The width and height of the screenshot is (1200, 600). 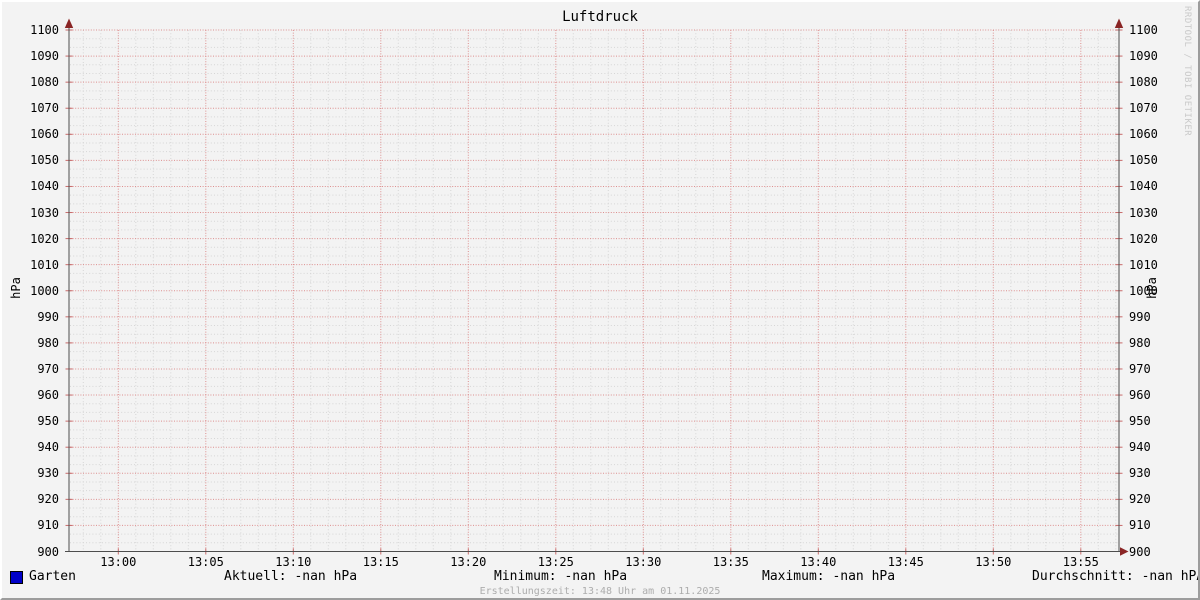 I want to click on y-axis-tick-label-left: 1000, so click(x=44, y=290).